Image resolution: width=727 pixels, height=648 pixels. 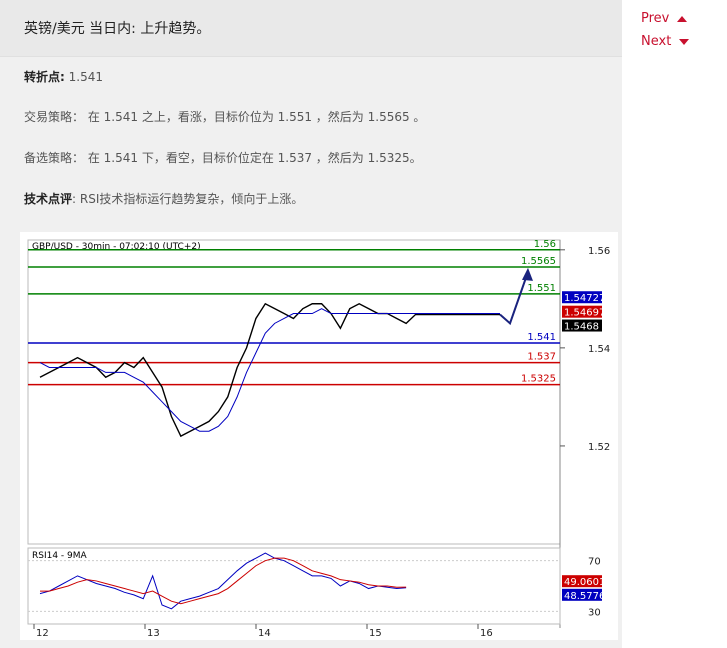 I want to click on price-tag-1.54727: 1.54727, so click(x=584, y=298).